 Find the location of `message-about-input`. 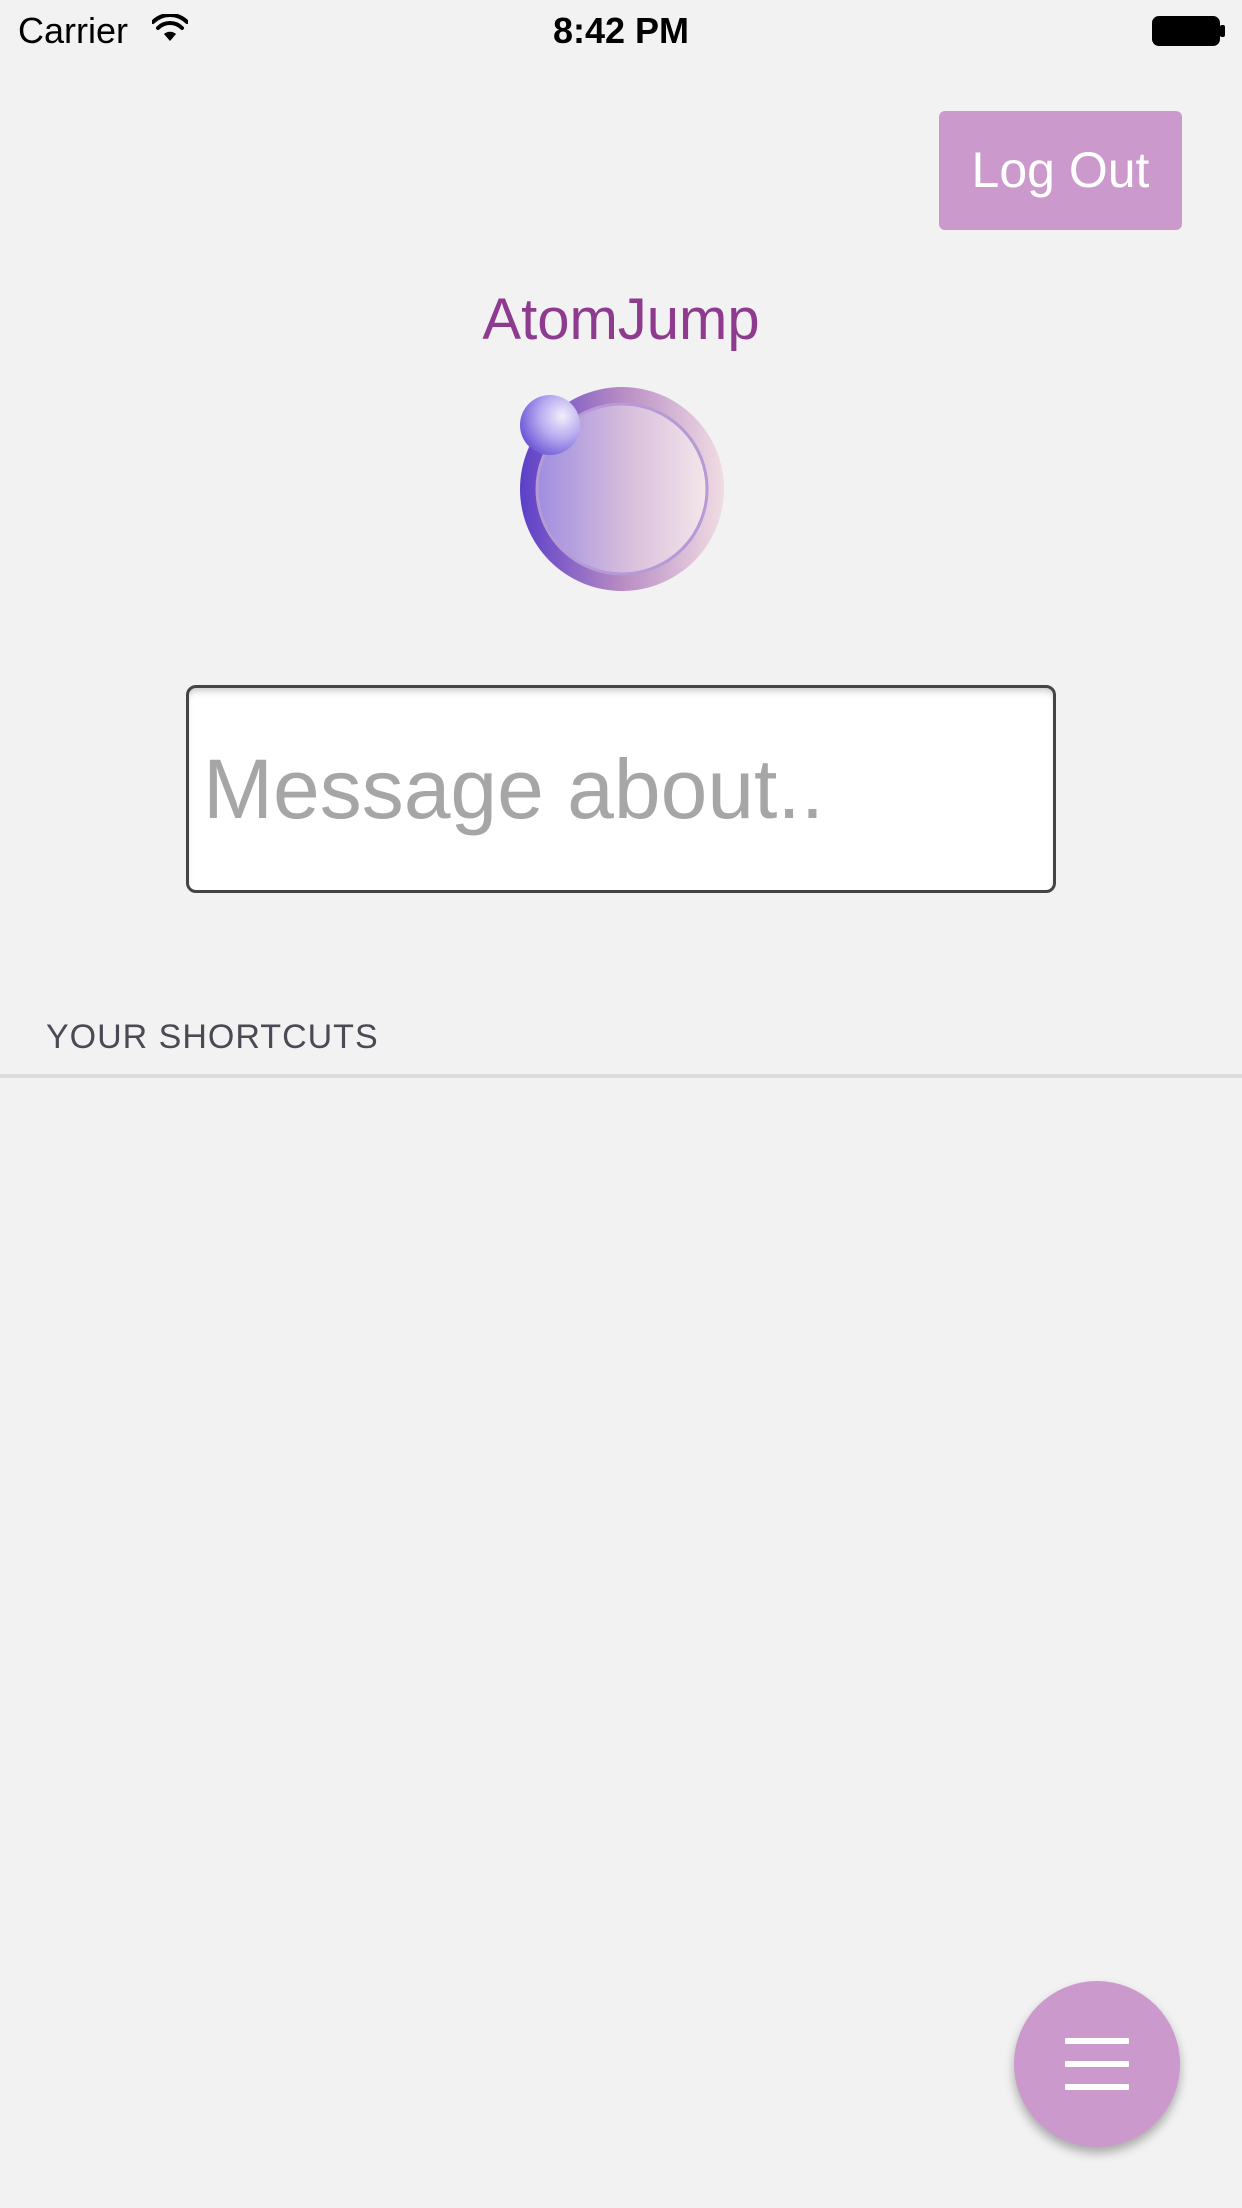

message-about-input is located at coordinates (621, 789).